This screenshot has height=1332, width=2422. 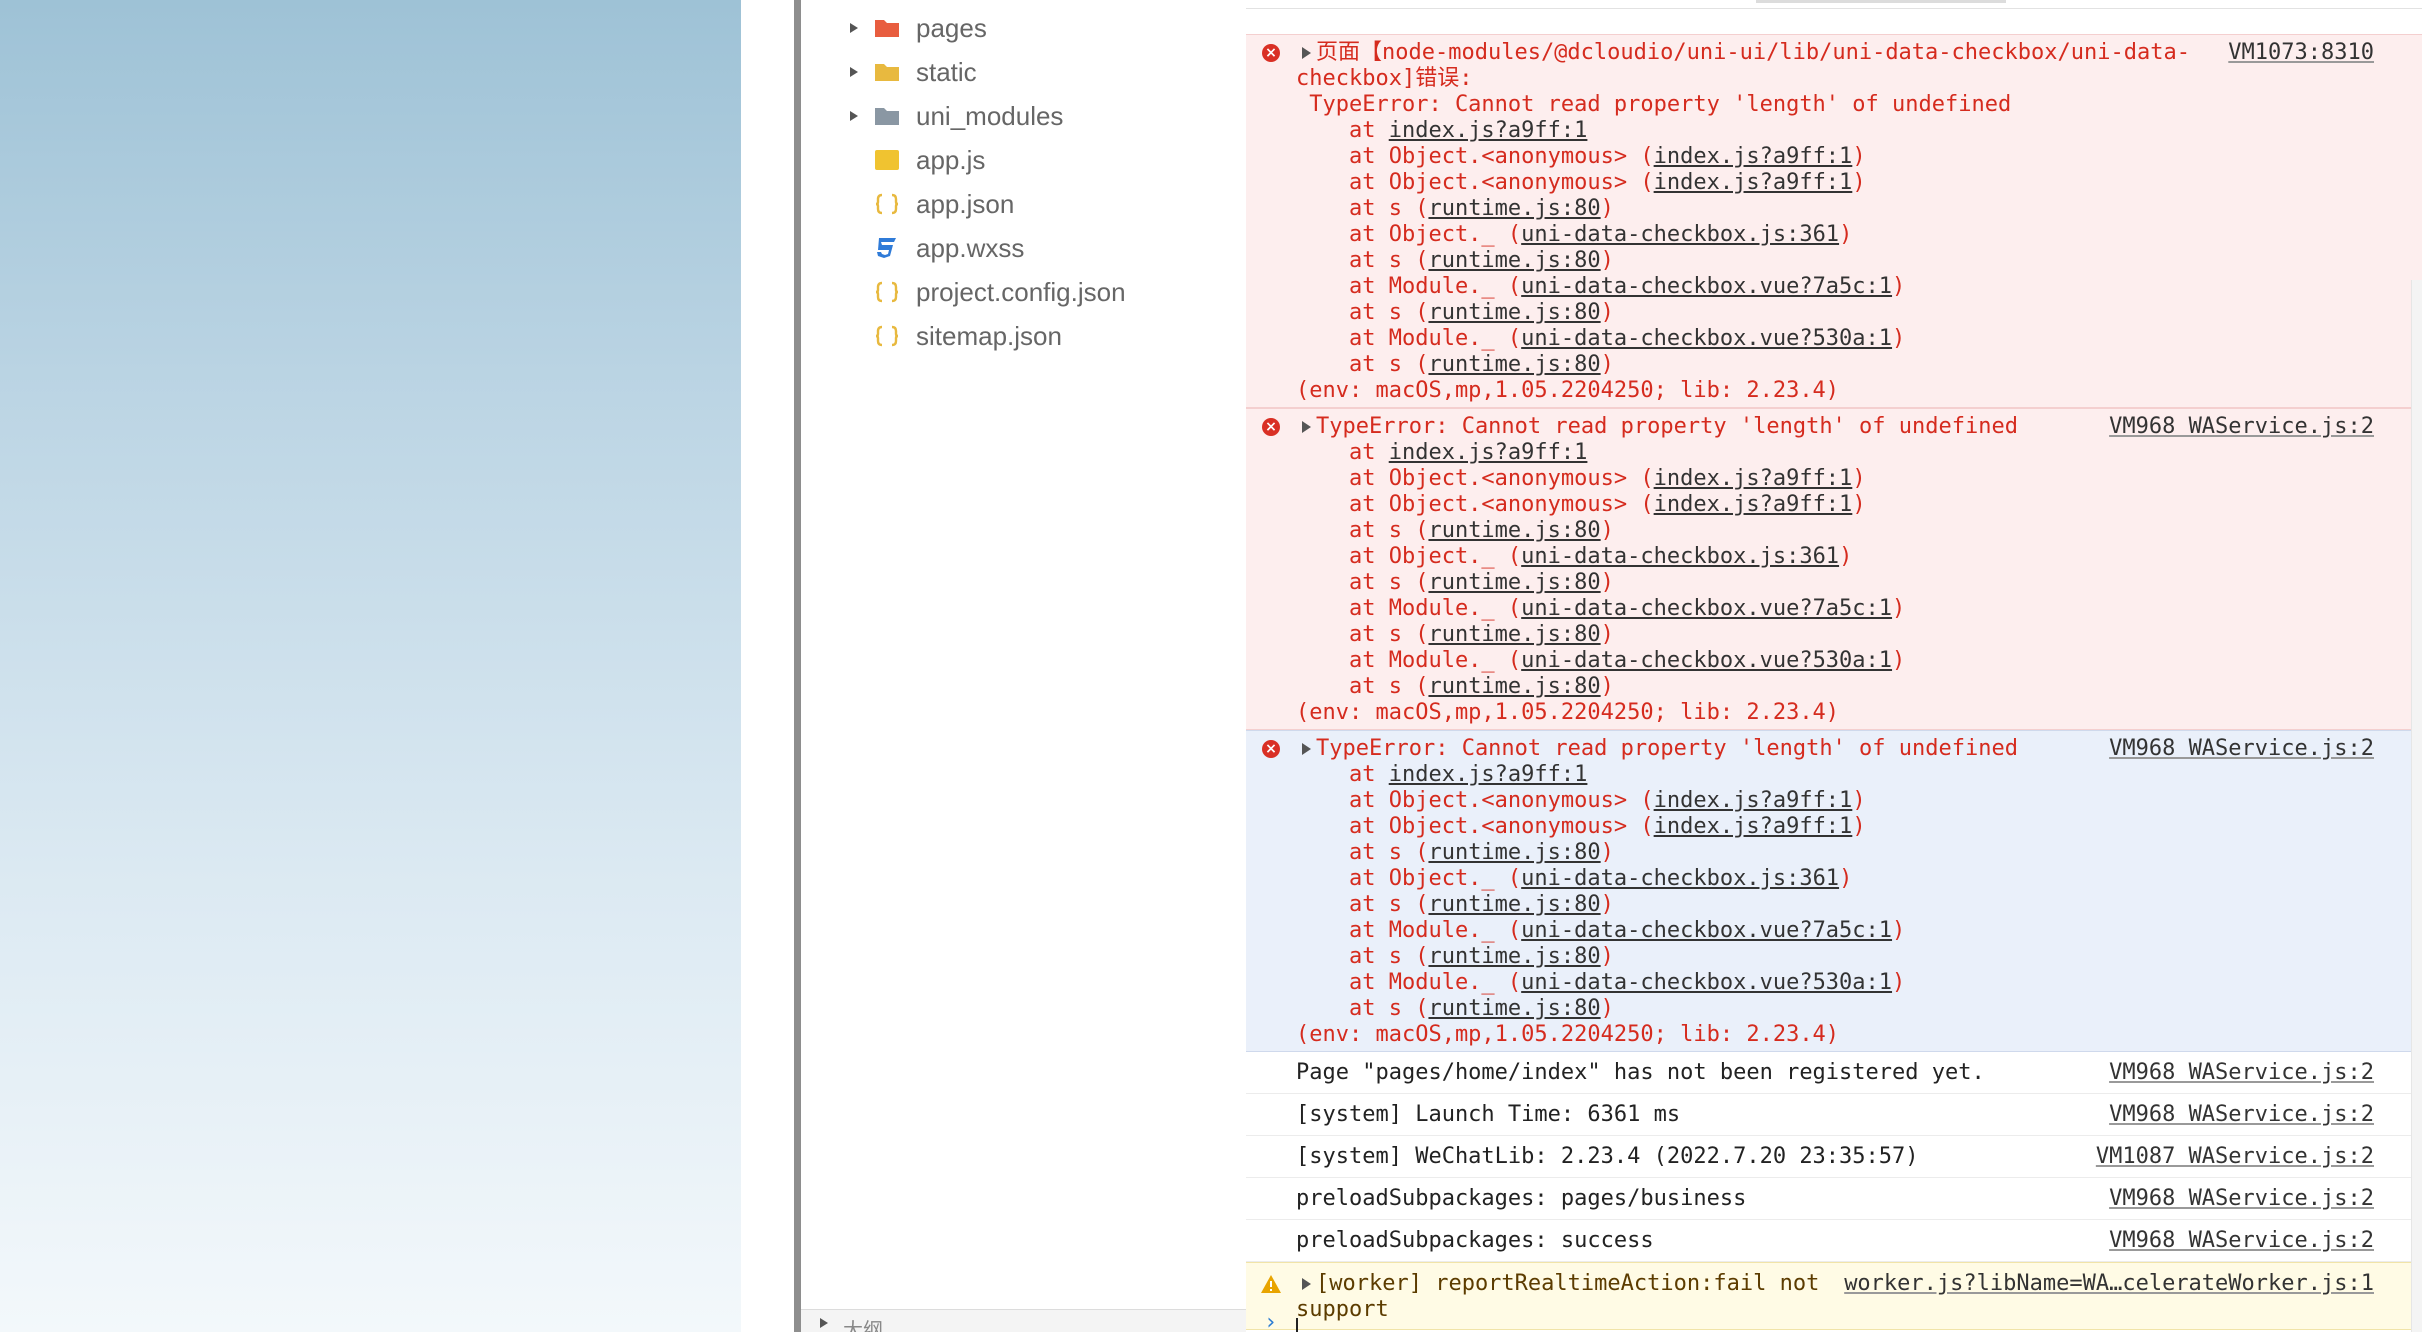 I want to click on pane-splitter, so click(x=797, y=666).